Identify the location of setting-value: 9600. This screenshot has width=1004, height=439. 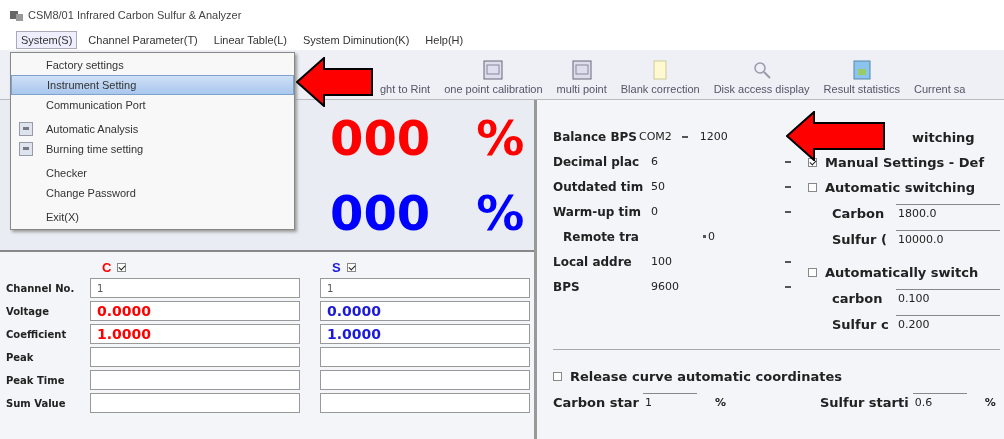
(698, 286).